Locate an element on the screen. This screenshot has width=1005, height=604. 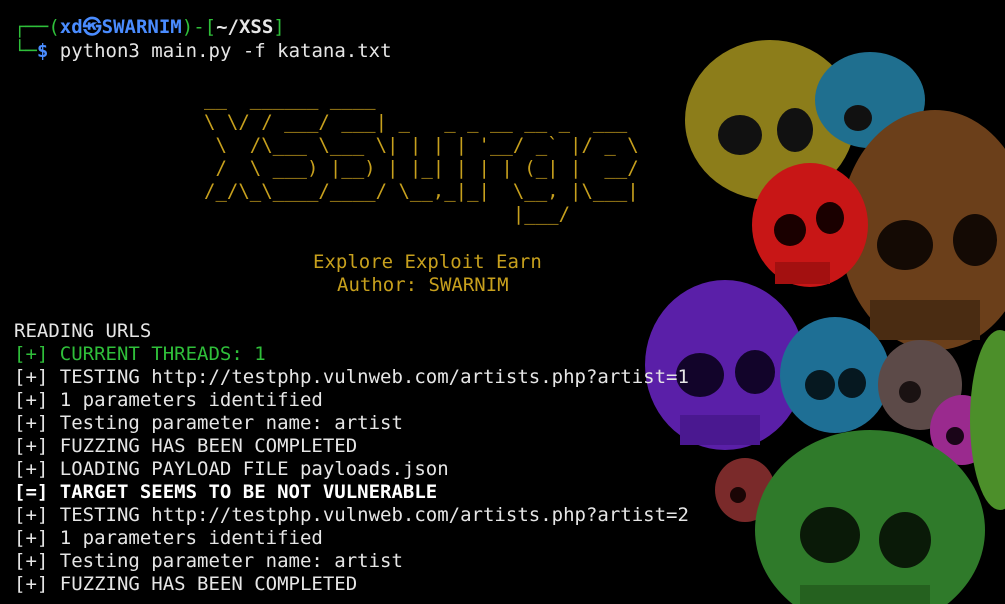
banner-tagline: Explore Exploit Earn is located at coordinates (427, 262).